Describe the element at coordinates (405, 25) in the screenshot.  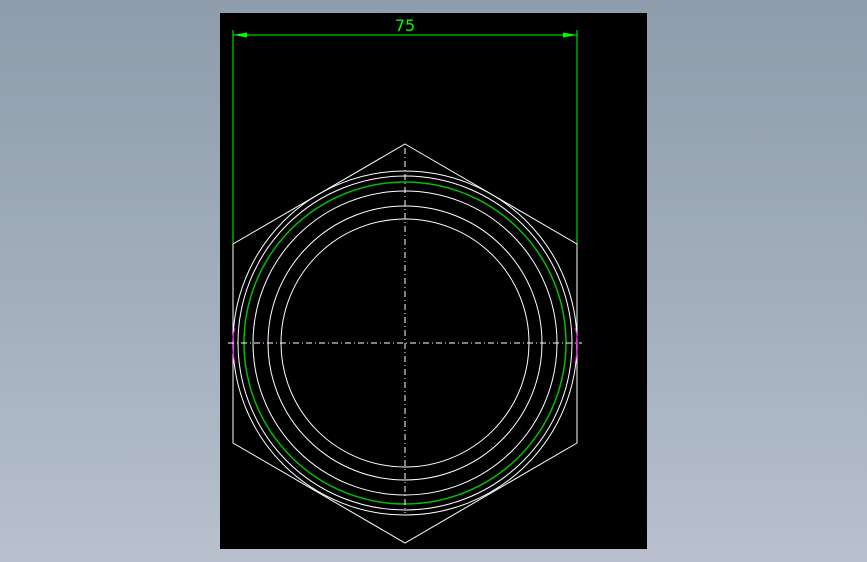
I see `dimension-label: 75` at that location.